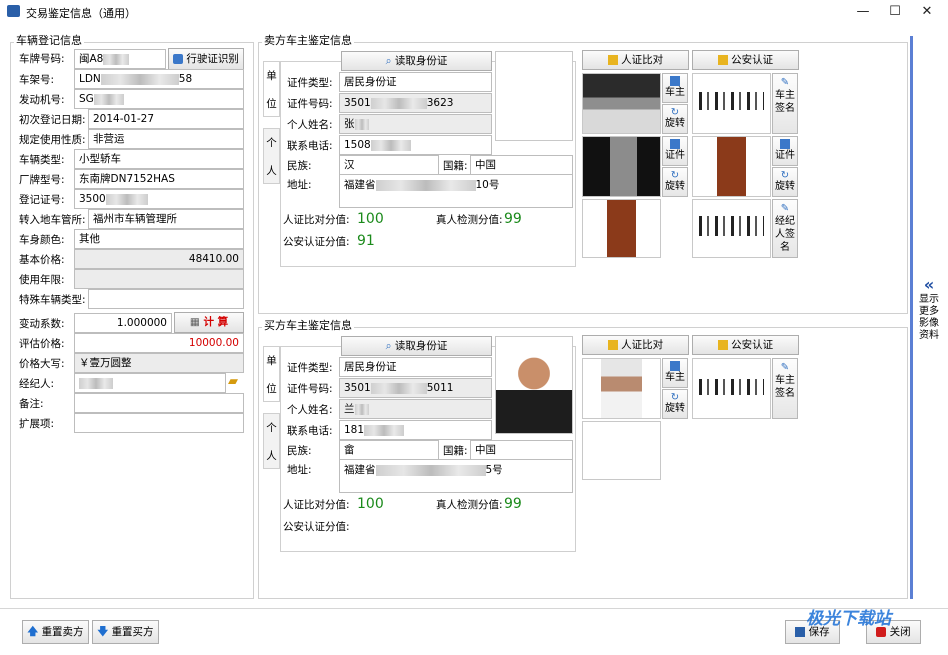  What do you see at coordinates (863, 12) in the screenshot?
I see `minimize-button: —` at bounding box center [863, 12].